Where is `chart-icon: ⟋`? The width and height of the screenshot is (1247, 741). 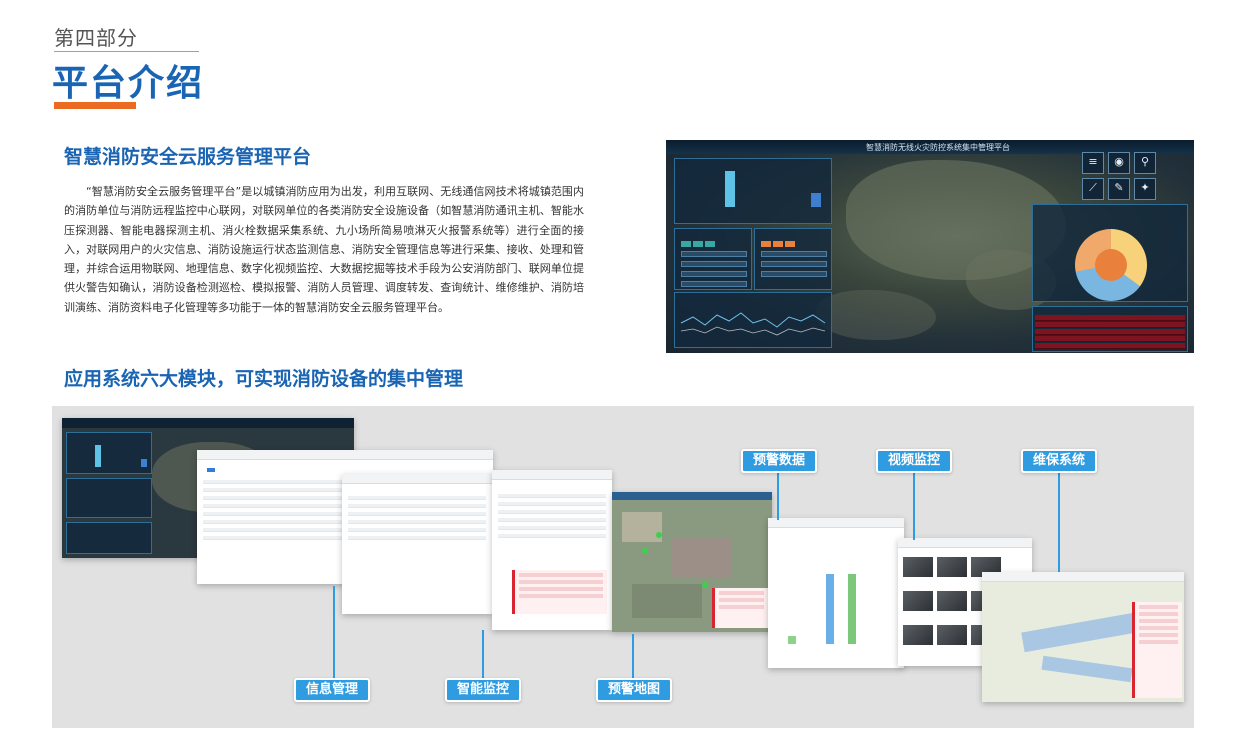 chart-icon: ⟋ is located at coordinates (1093, 189).